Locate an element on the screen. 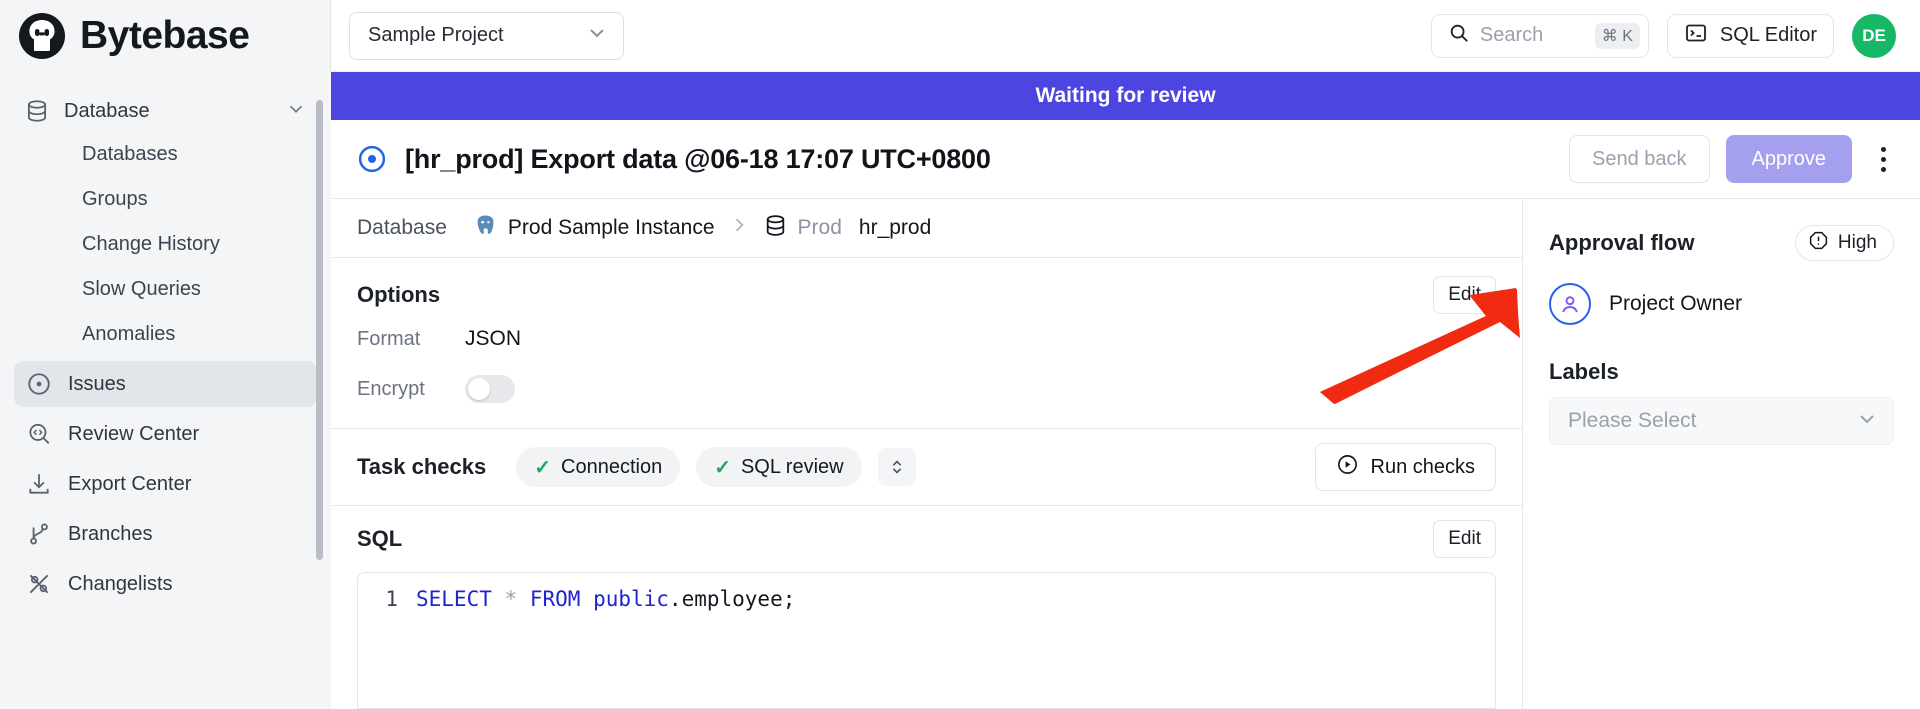  sidebar-group-database: Database is located at coordinates (165, 111).